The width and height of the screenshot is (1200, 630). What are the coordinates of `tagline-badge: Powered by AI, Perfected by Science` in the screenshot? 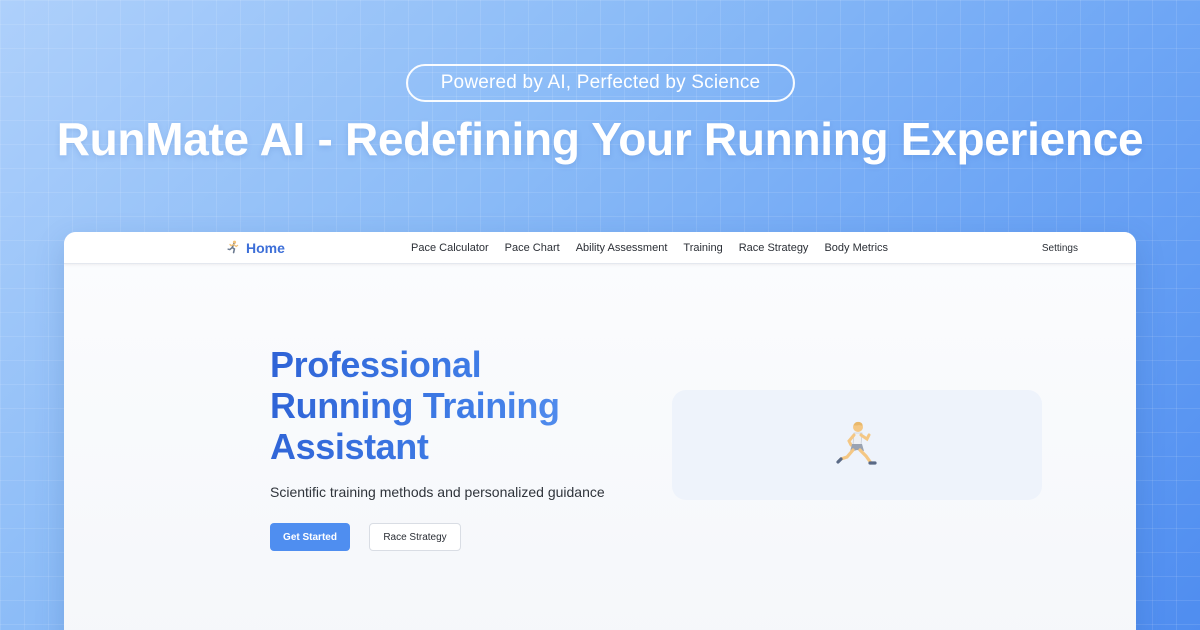 It's located at (600, 83).